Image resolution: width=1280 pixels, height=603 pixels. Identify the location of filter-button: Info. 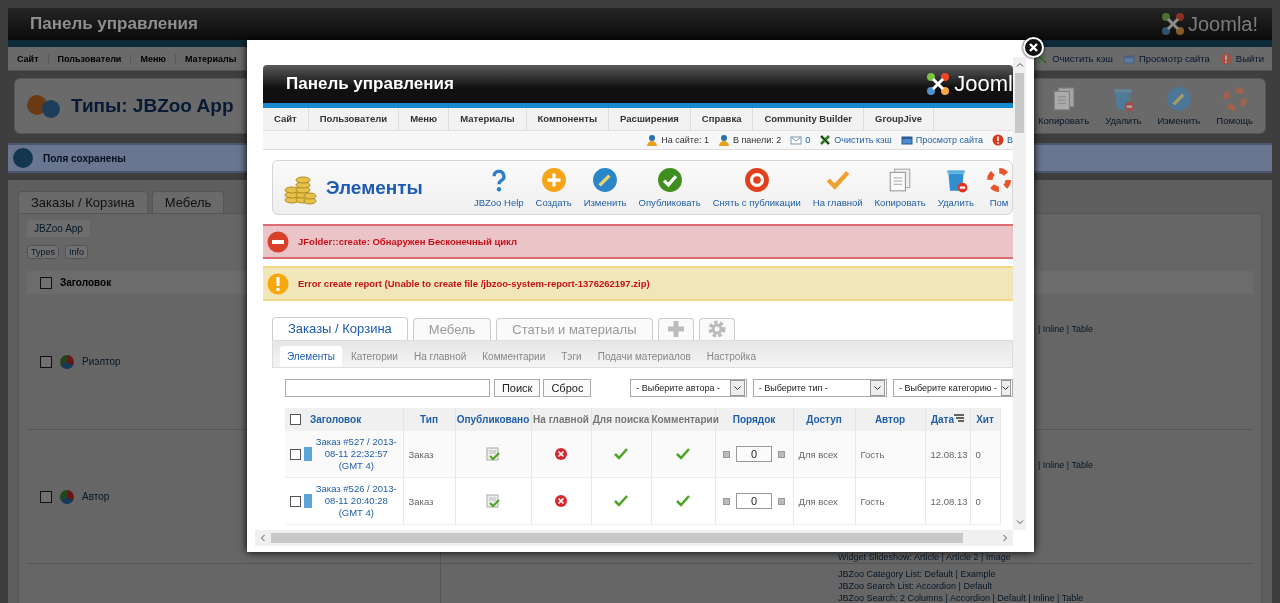
(77, 252).